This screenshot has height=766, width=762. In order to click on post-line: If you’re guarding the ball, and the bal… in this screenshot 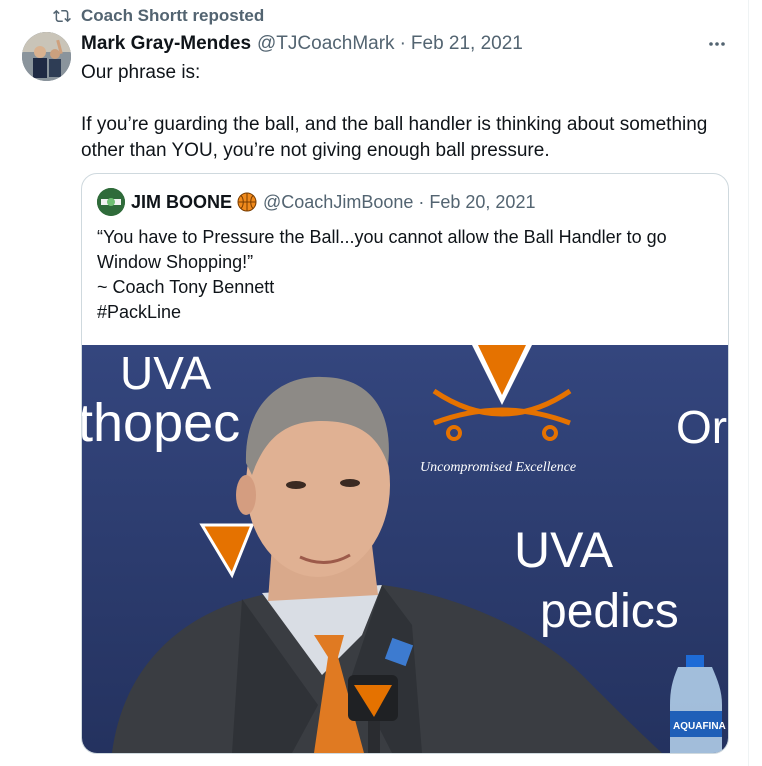, I will do `click(394, 137)`.